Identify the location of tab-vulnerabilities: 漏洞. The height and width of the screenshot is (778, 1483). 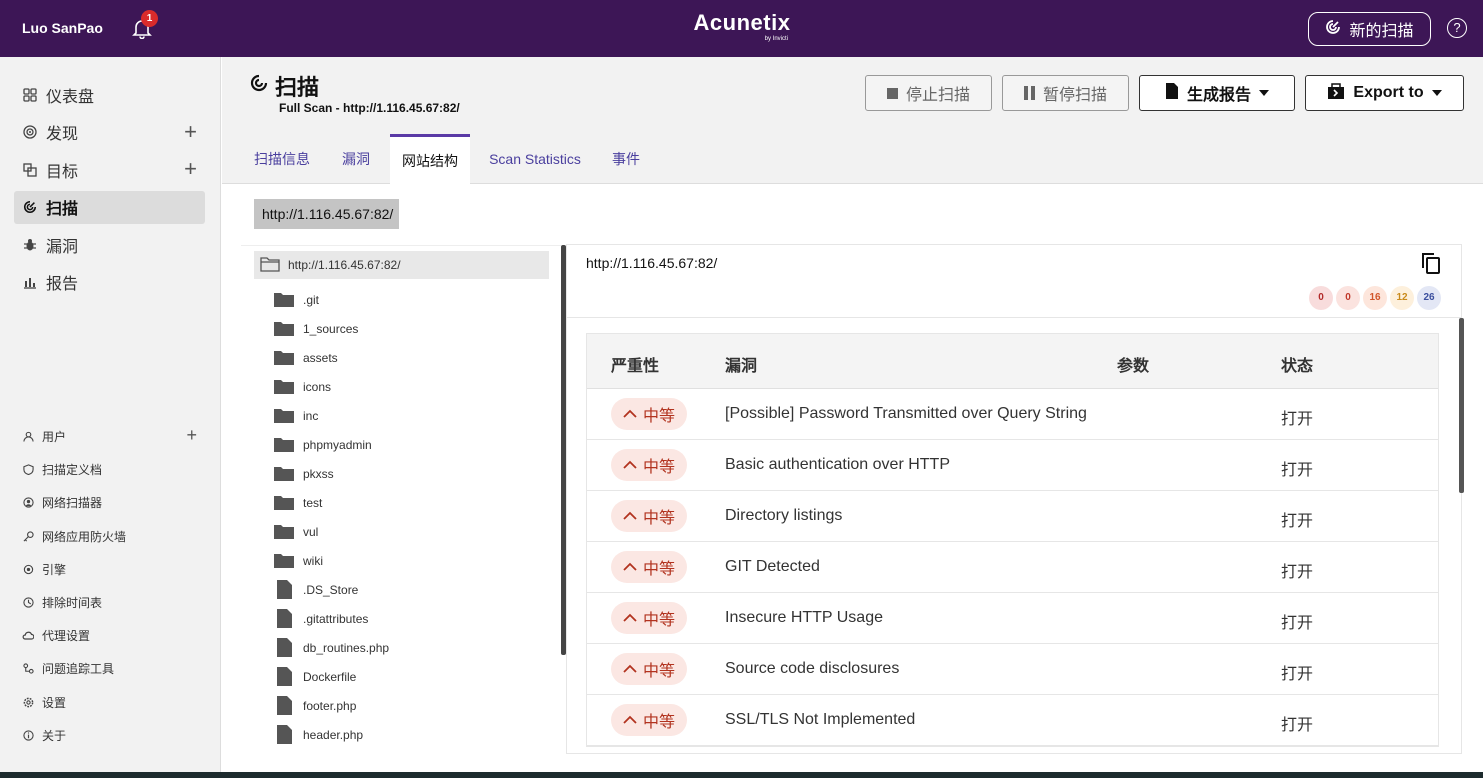
(356, 159).